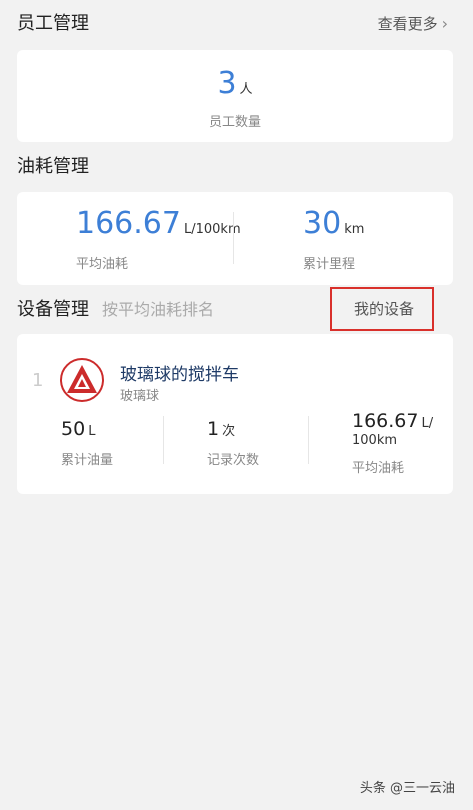  I want to click on fuel-section-title: 油耗管理, so click(53, 166).